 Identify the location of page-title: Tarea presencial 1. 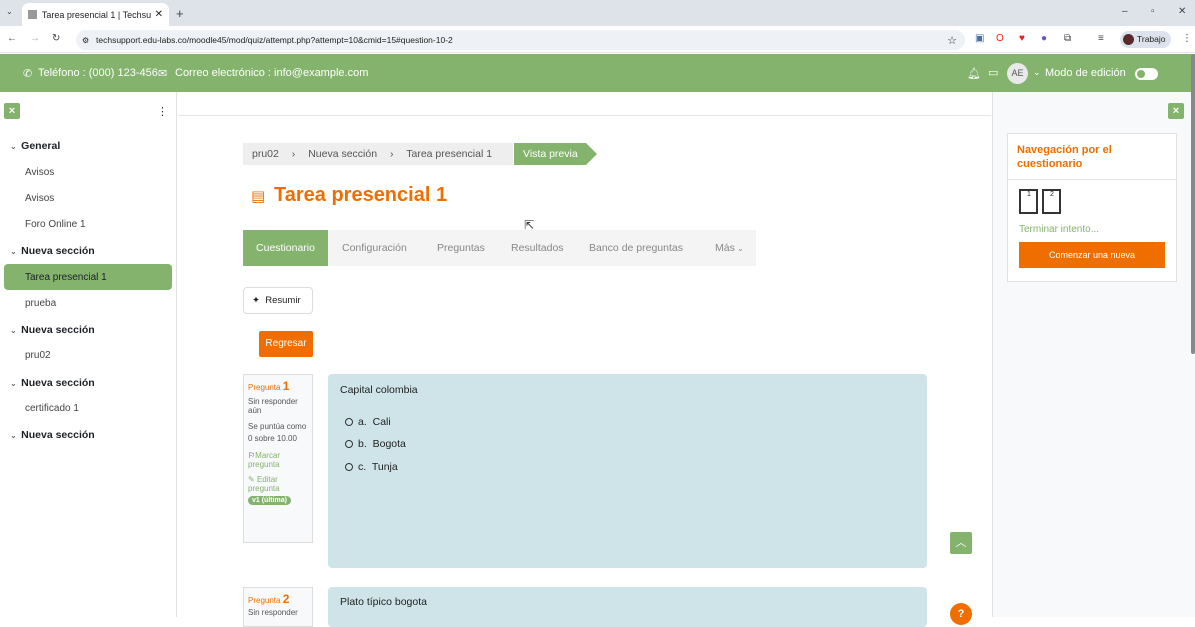
(361, 195).